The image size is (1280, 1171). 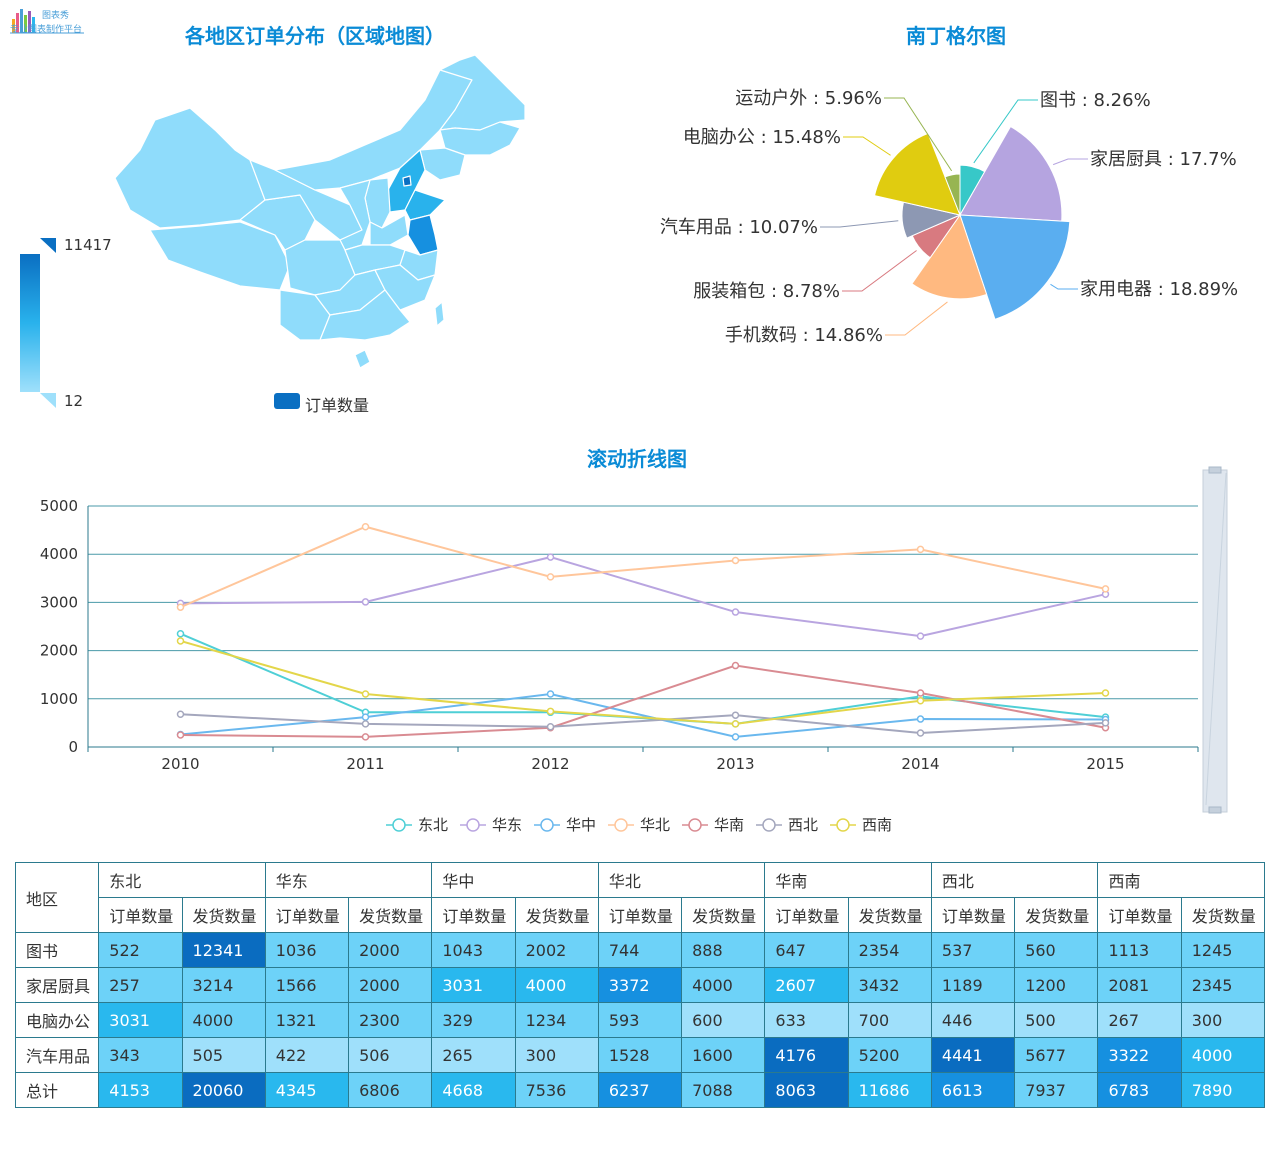 I want to click on table-cell: 647, so click(x=806, y=950).